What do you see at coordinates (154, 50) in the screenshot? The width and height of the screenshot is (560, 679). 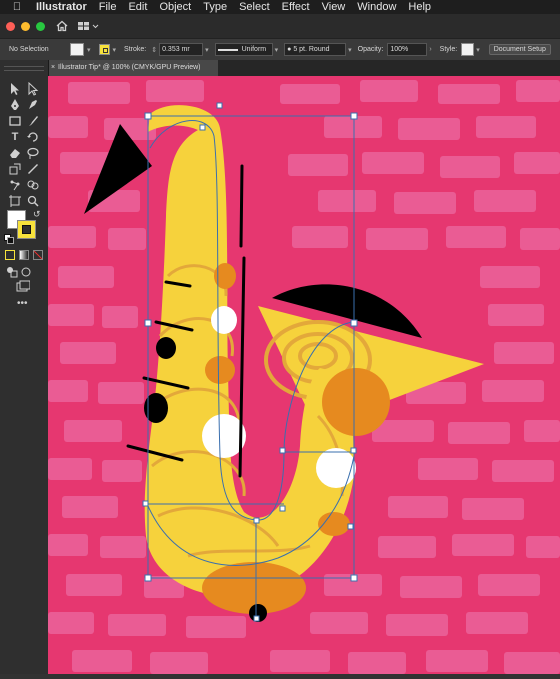 I see `stroke-stepper-icon: ⇕` at bounding box center [154, 50].